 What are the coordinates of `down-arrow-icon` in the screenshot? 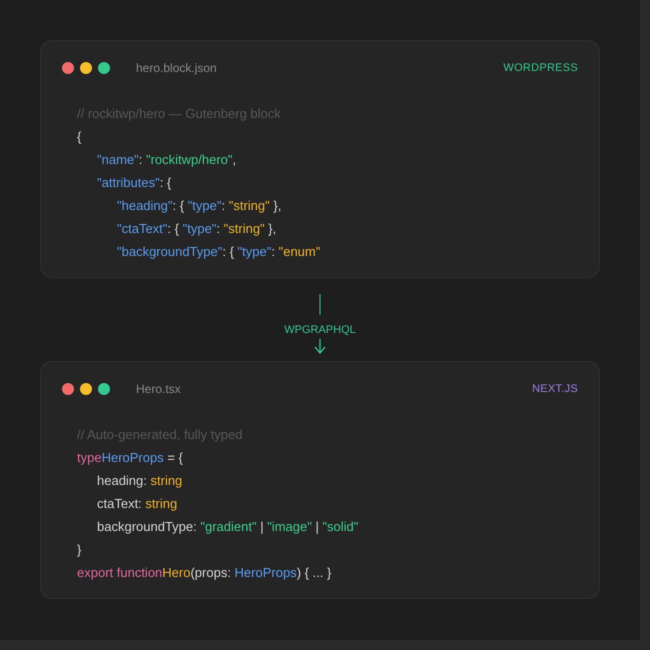 It's located at (320, 346).